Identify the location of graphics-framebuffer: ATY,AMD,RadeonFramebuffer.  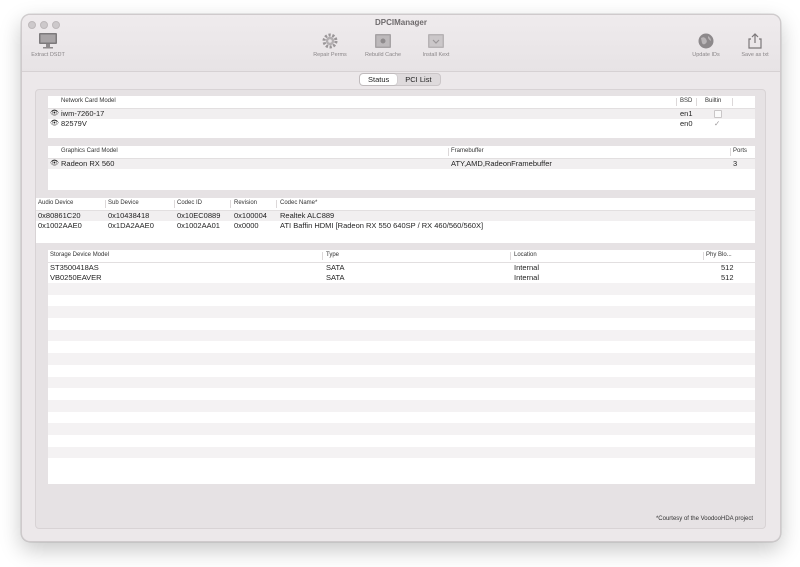
(501, 163).